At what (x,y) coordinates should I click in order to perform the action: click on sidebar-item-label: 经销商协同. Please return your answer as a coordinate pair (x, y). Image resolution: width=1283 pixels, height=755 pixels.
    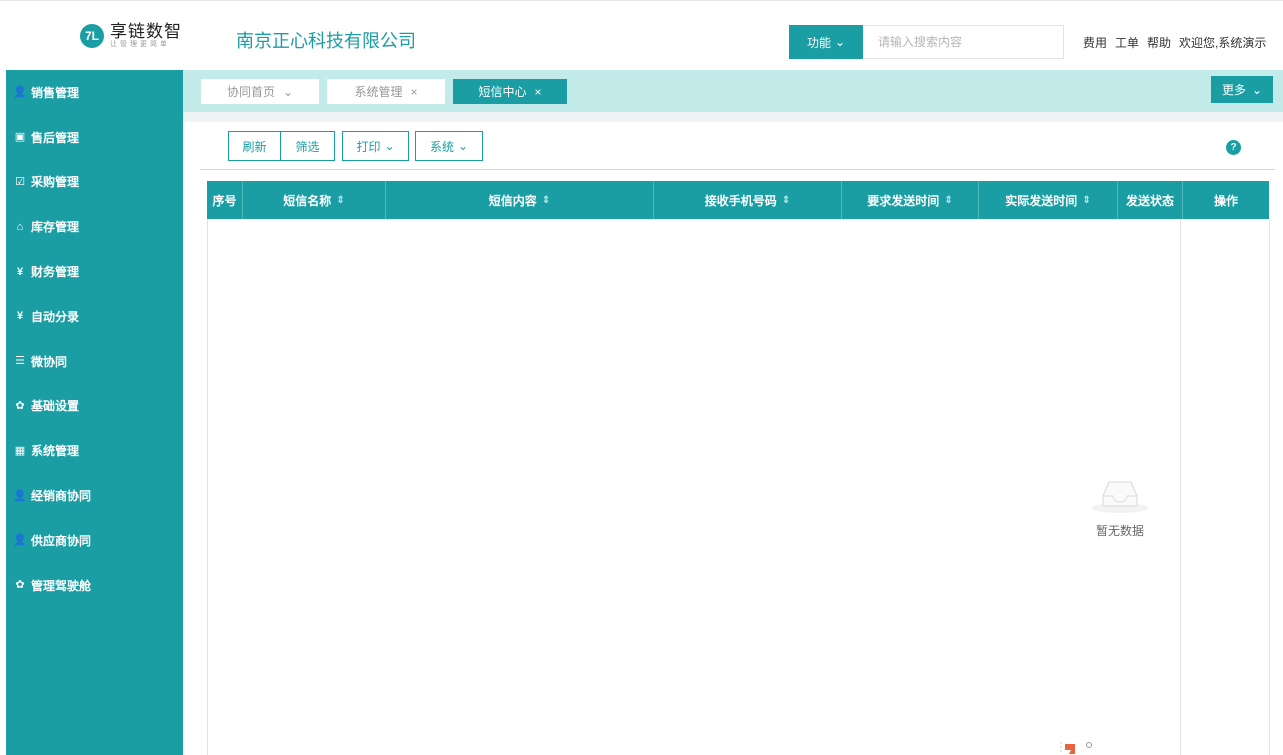
    Looking at the image, I should click on (61, 496).